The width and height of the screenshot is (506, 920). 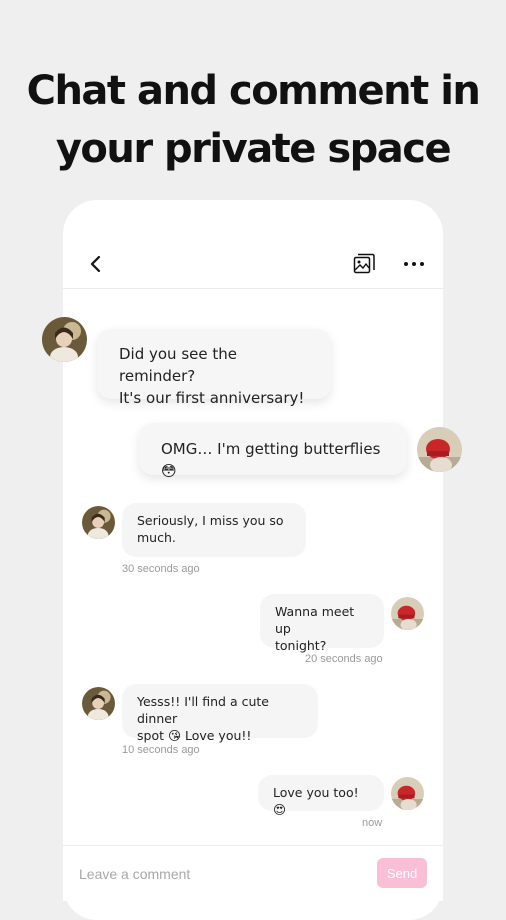 What do you see at coordinates (253, 91) in the screenshot?
I see `headline-line-1: Chat and comment in` at bounding box center [253, 91].